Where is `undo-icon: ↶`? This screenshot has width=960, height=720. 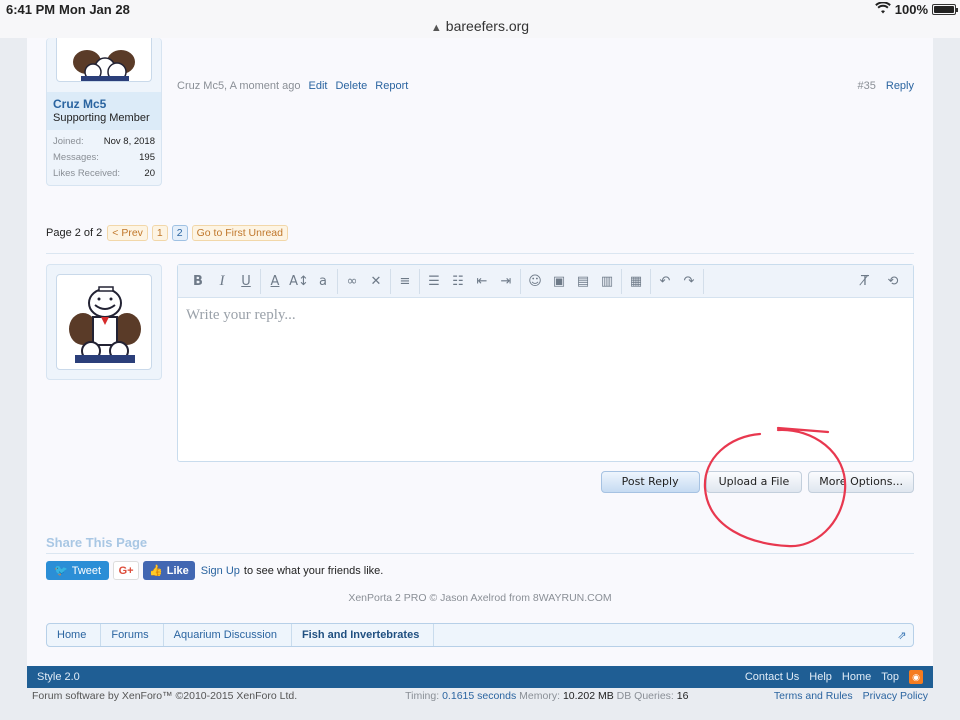
undo-icon: ↶ is located at coordinates (665, 281).